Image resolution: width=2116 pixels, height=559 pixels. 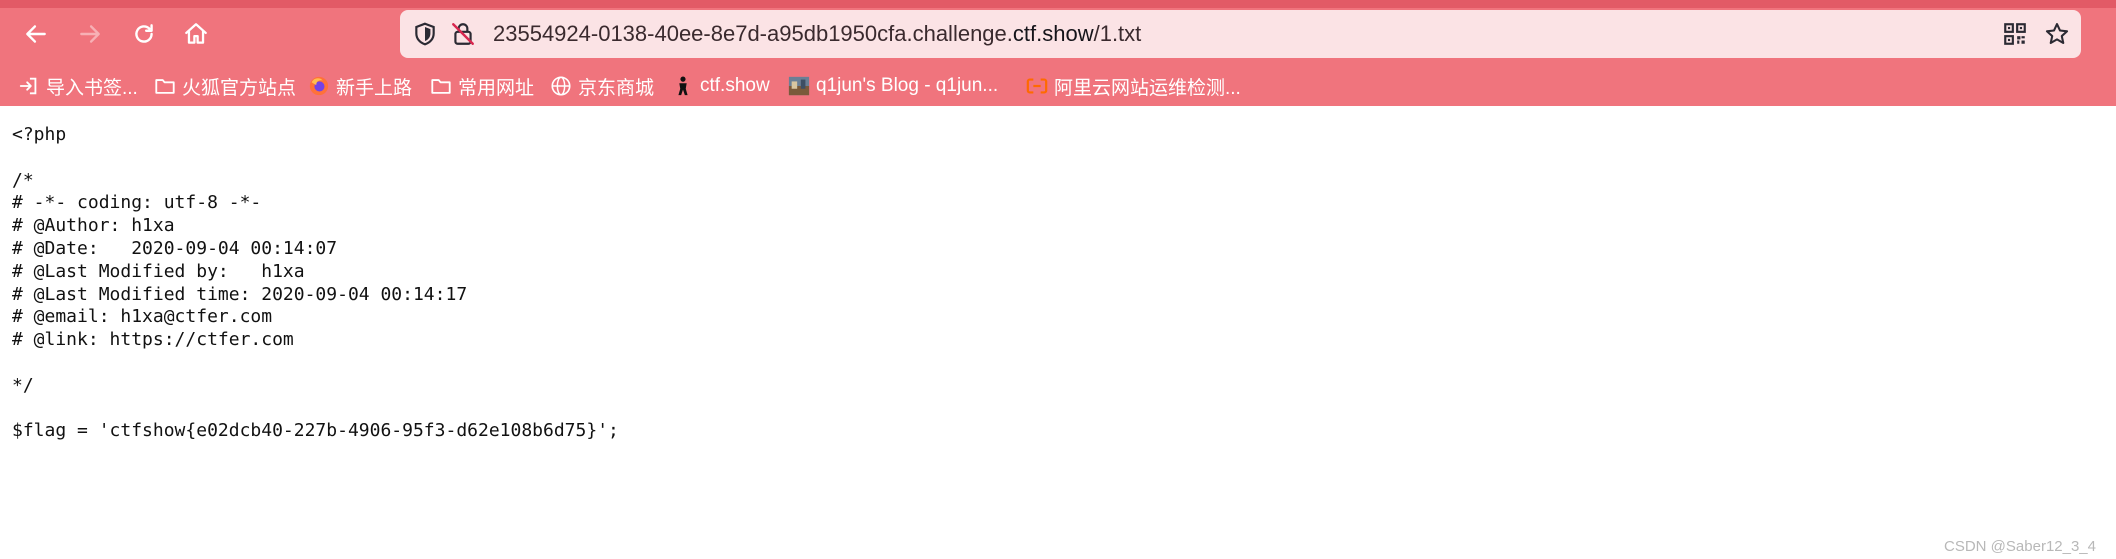 I want to click on file-line: /*, so click(x=23, y=180).